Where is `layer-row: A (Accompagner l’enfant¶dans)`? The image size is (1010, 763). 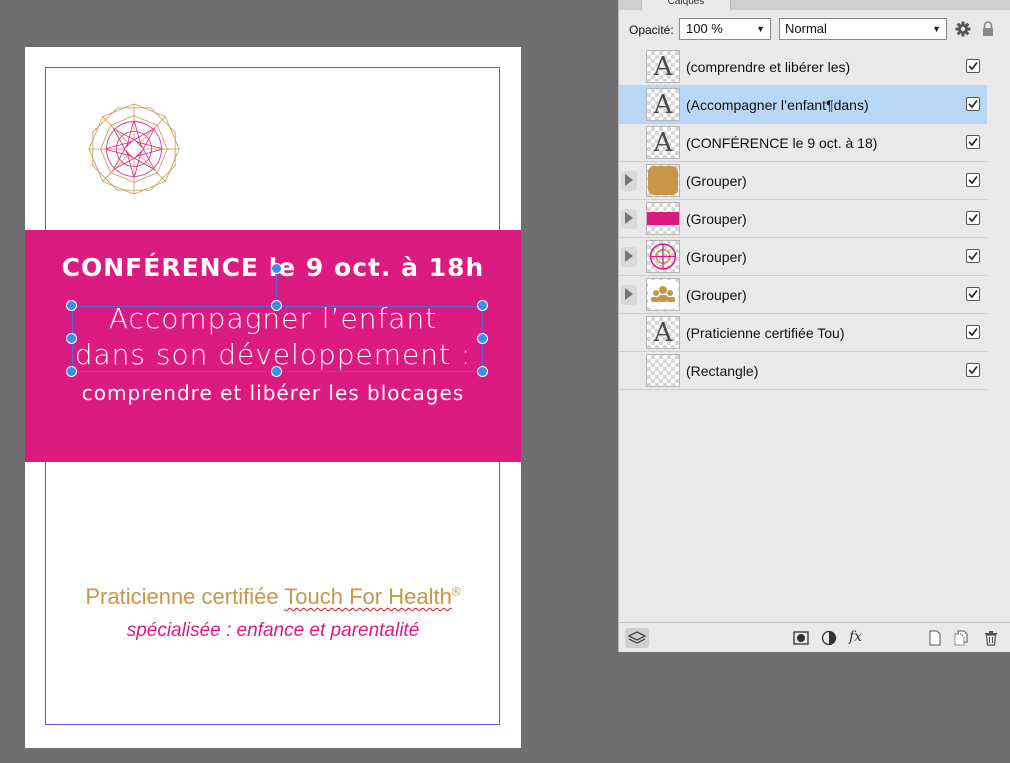
layer-row: A (Accompagner l’enfant¶dans) is located at coordinates (803, 105).